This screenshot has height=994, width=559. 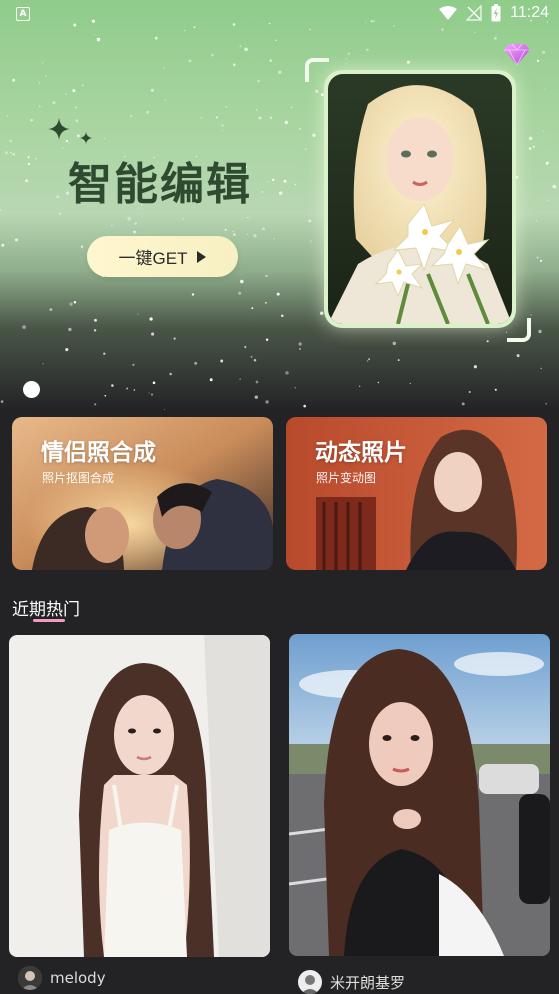 I want to click on status-bar: A 11:24, so click(x=279, y=15).